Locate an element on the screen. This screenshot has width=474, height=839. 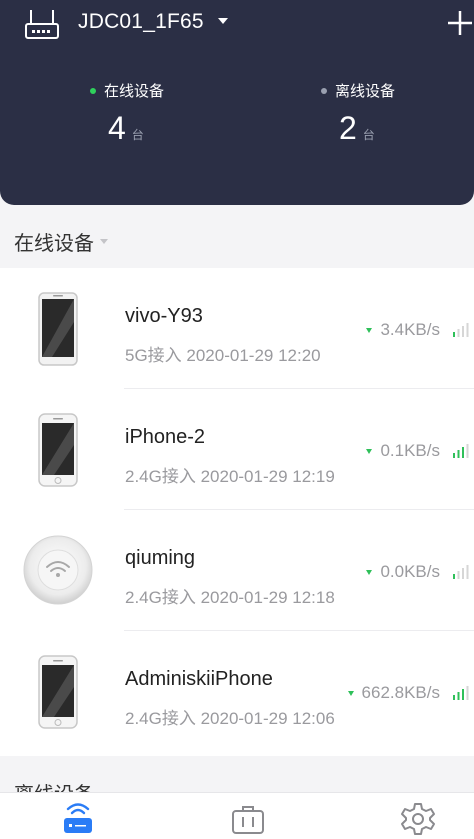
device-speed: 3.4KB/s is located at coordinates (403, 330).